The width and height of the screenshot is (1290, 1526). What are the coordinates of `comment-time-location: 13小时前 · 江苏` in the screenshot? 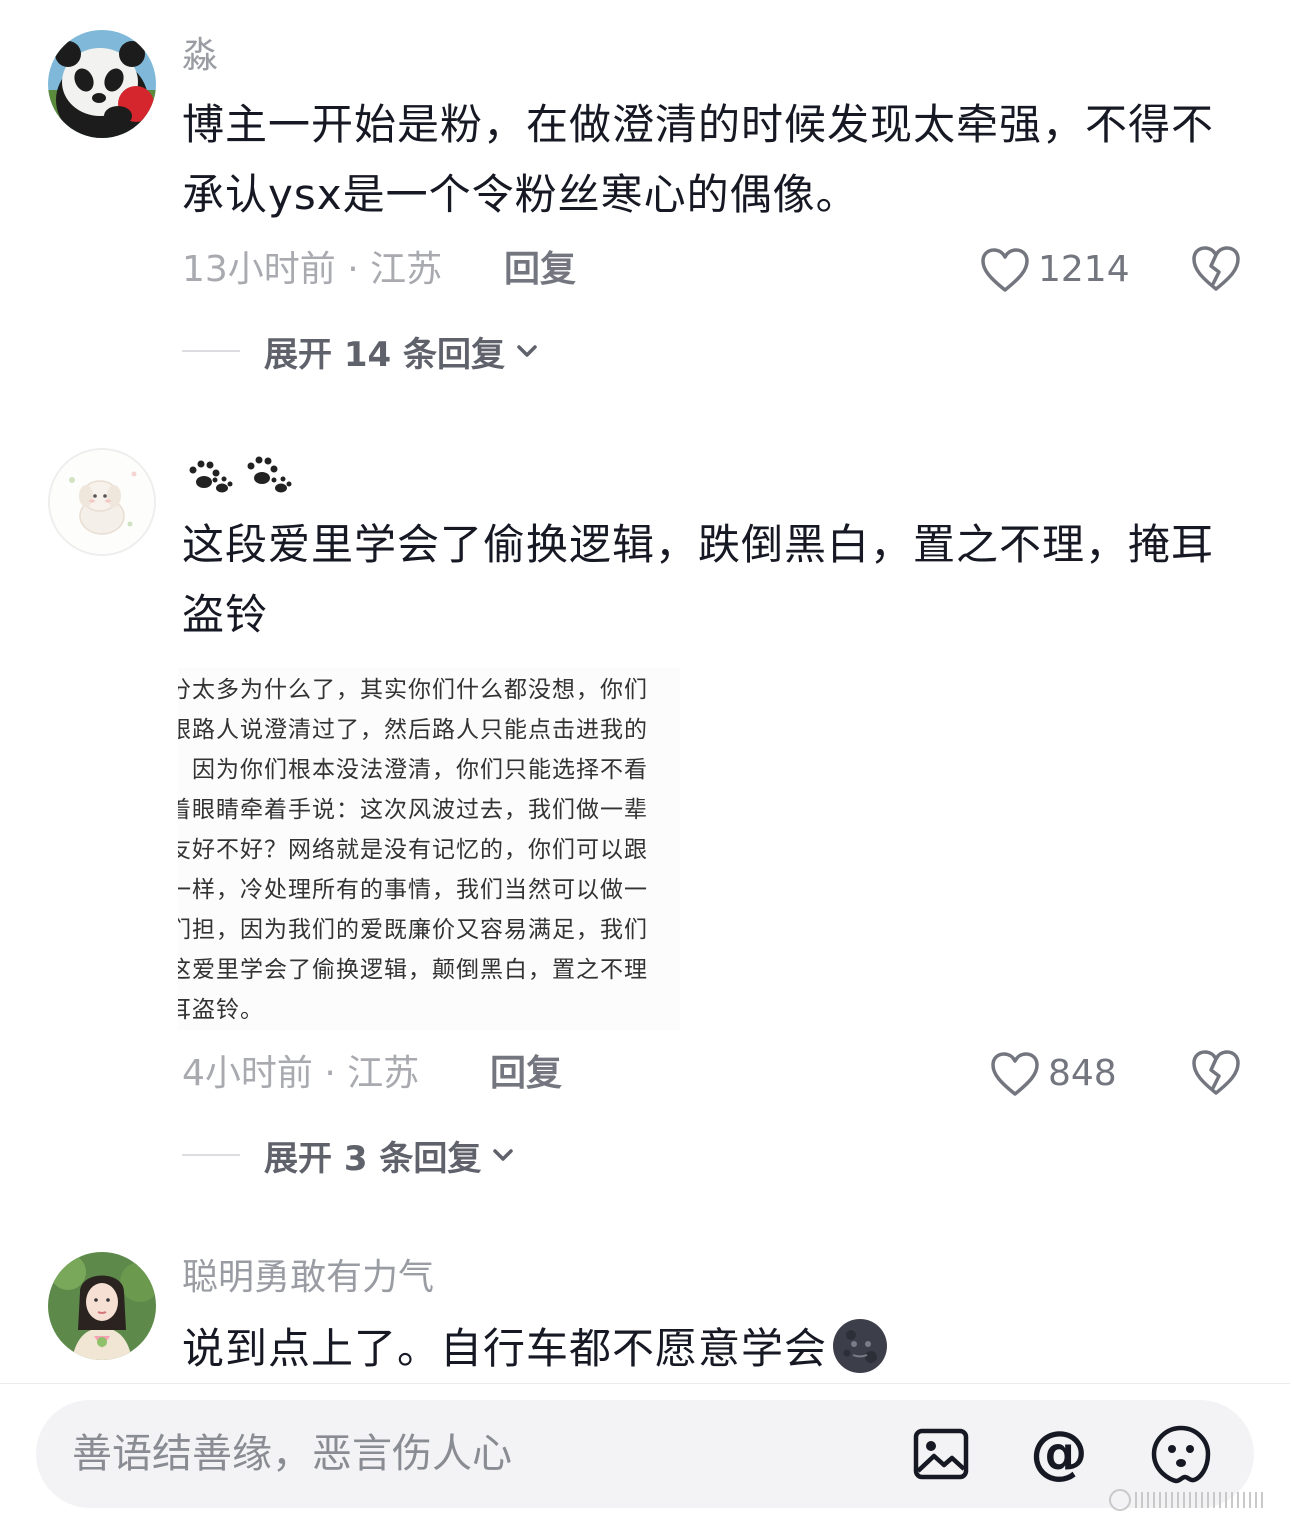 It's located at (312, 269).